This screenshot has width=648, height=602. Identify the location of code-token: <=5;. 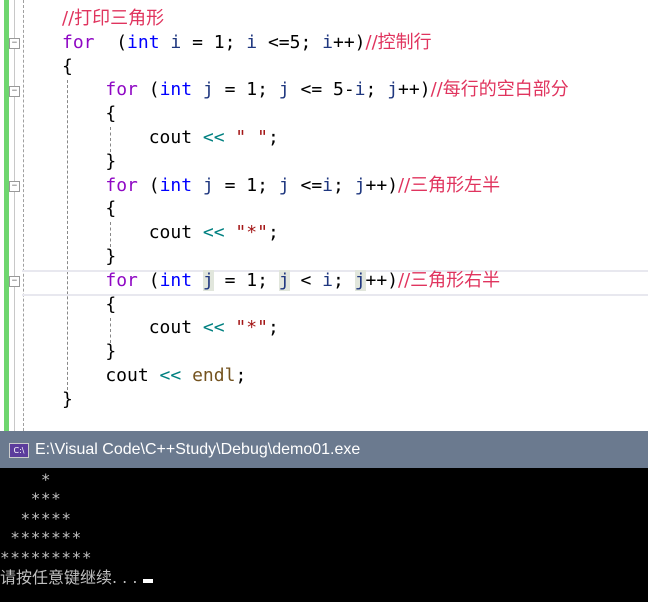
(290, 42).